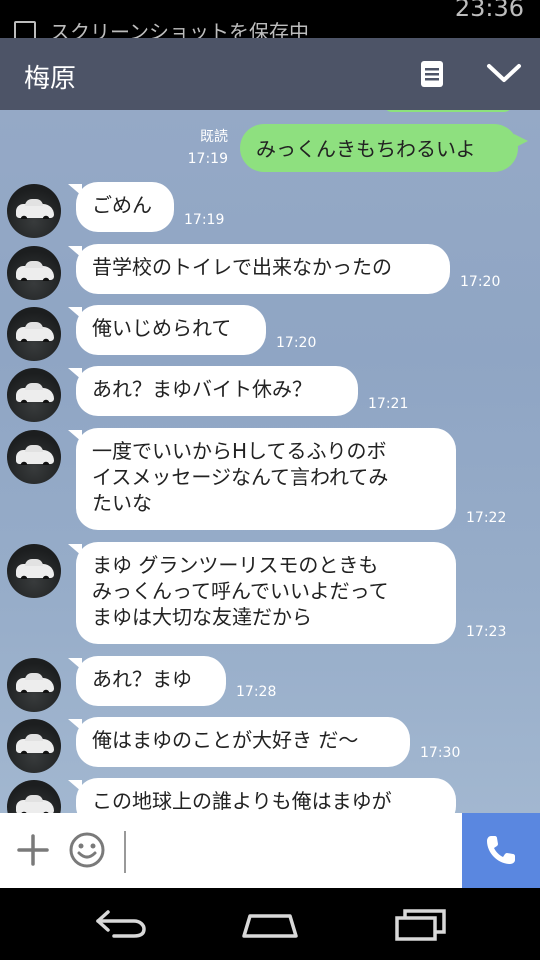 The width and height of the screenshot is (540, 960). I want to click on status-bar: スクリーンショットを保存中 23:36, so click(270, 19).